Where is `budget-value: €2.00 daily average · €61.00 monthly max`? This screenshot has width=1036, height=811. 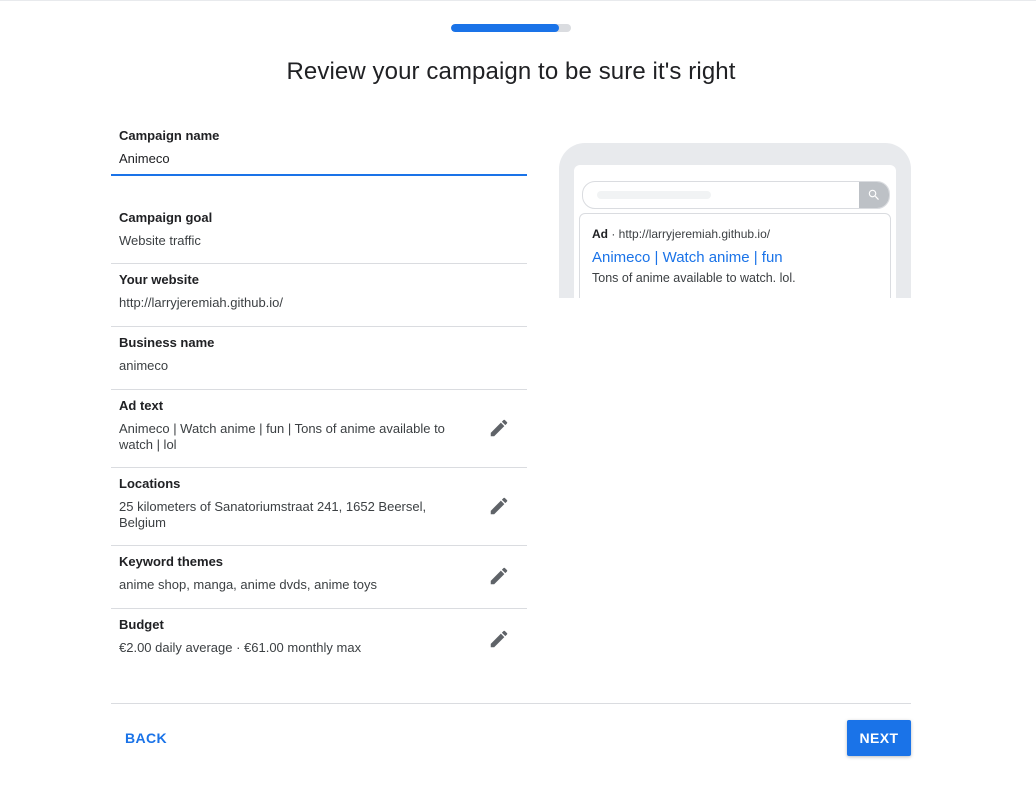
budget-value: €2.00 daily average · €61.00 monthly max is located at coordinates (240, 647).